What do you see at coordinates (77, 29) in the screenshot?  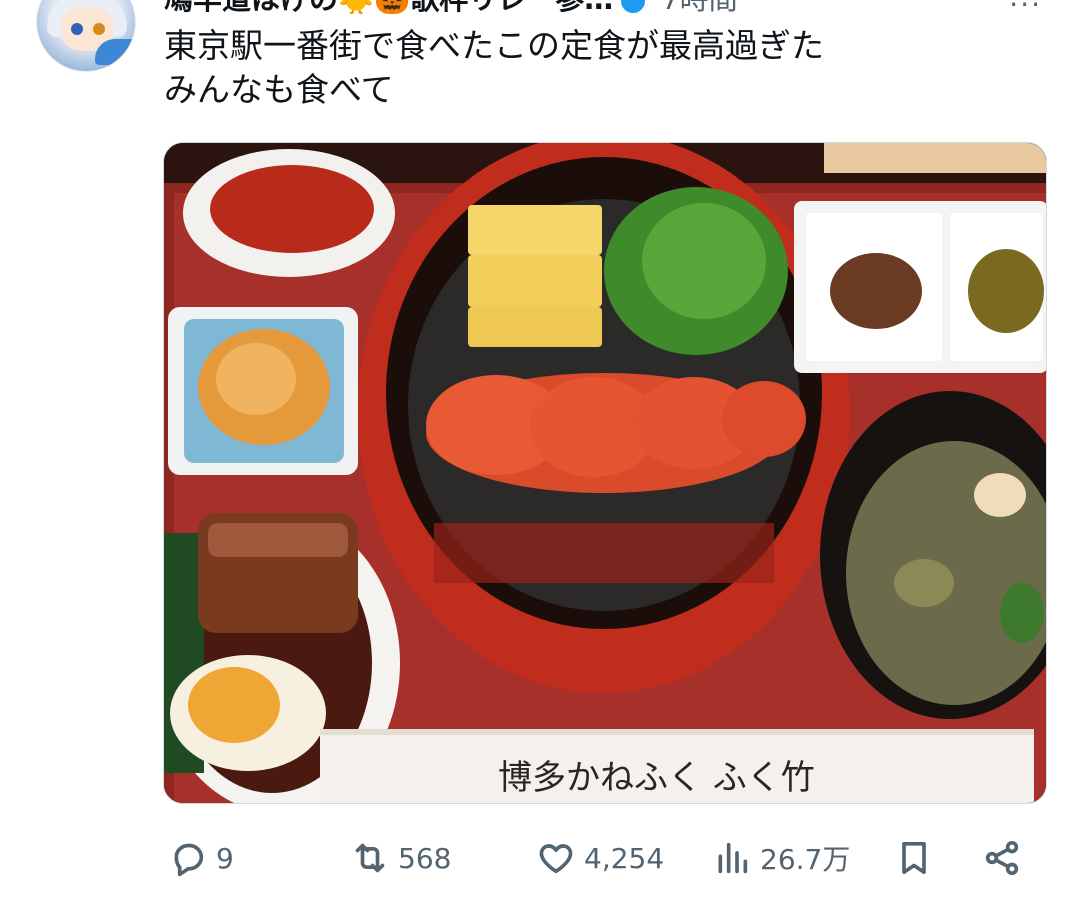 I see `avatar-eye-left` at bounding box center [77, 29].